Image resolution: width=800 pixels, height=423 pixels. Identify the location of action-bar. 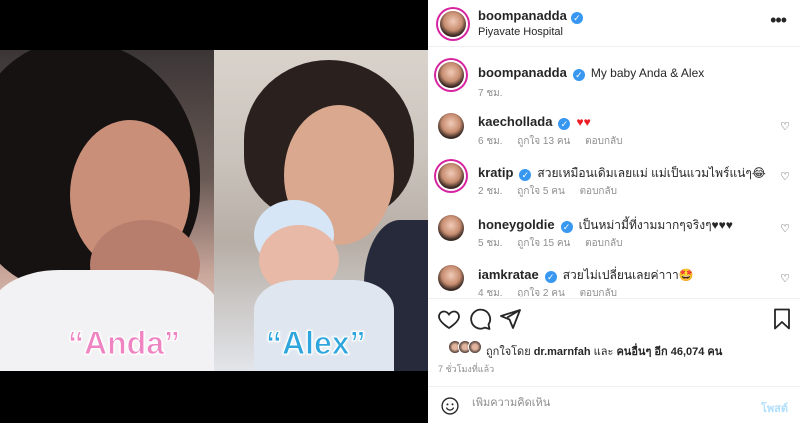
(614, 318).